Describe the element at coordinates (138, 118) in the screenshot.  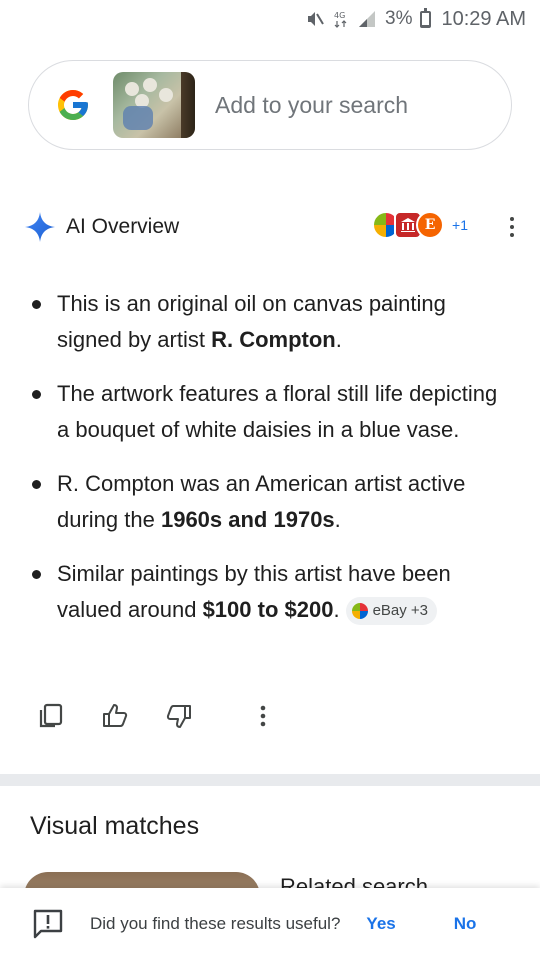
I see `thumb-vase` at that location.